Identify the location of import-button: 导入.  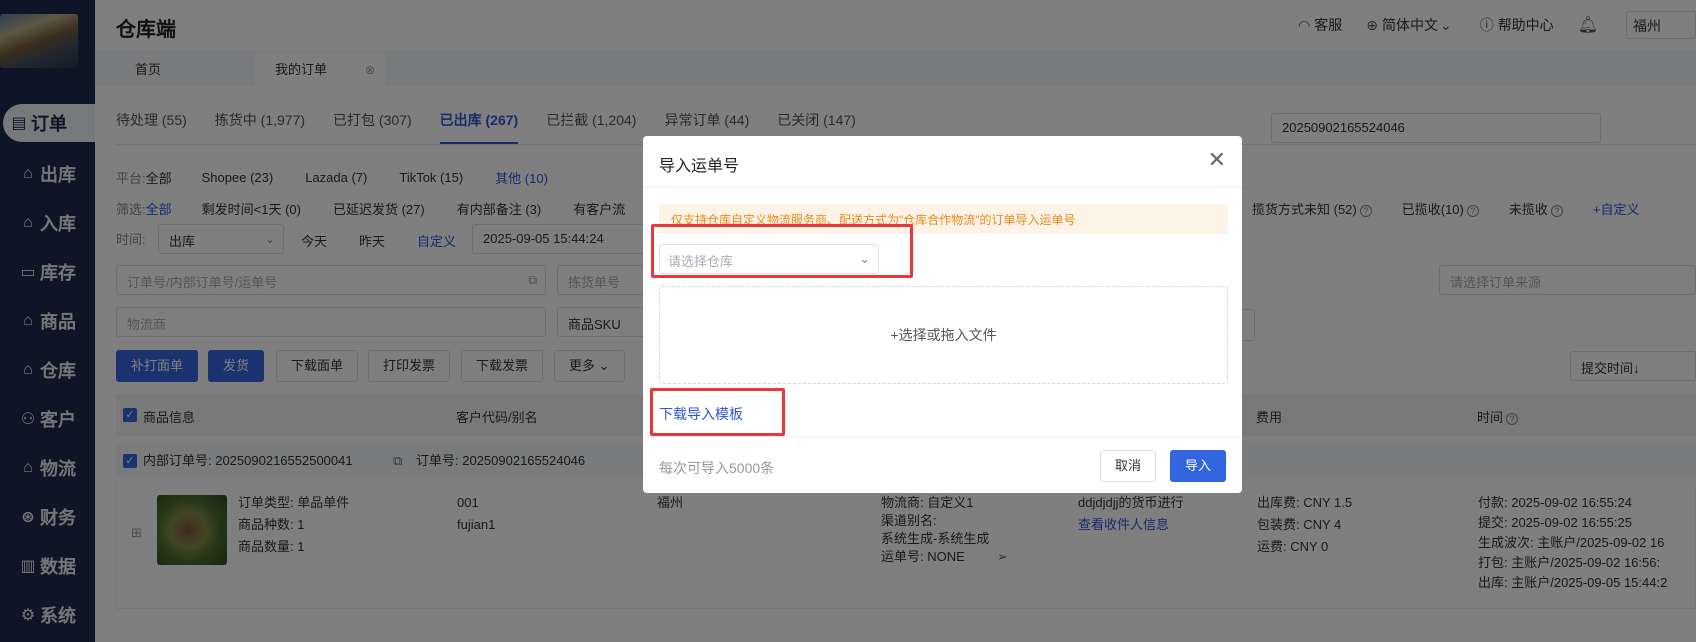
(1197, 466).